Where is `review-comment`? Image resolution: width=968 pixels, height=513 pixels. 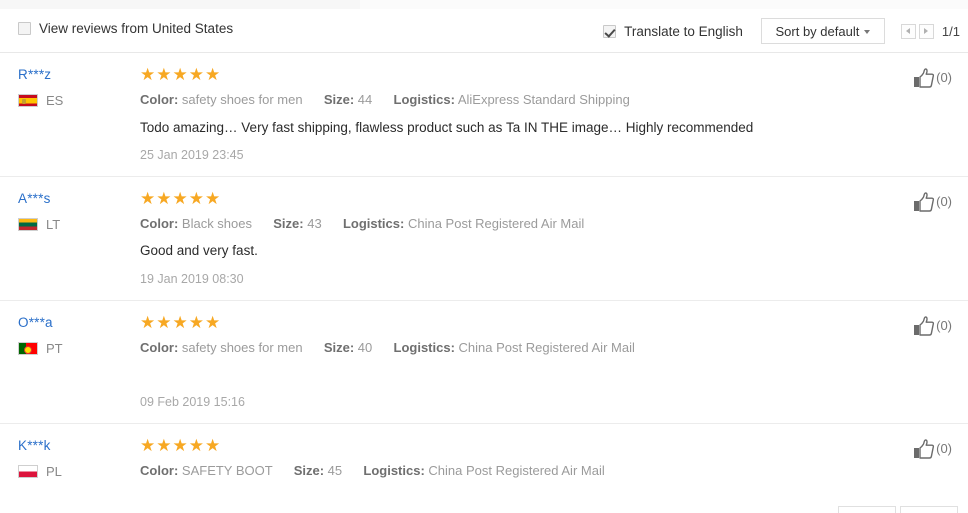 review-comment is located at coordinates (508, 375).